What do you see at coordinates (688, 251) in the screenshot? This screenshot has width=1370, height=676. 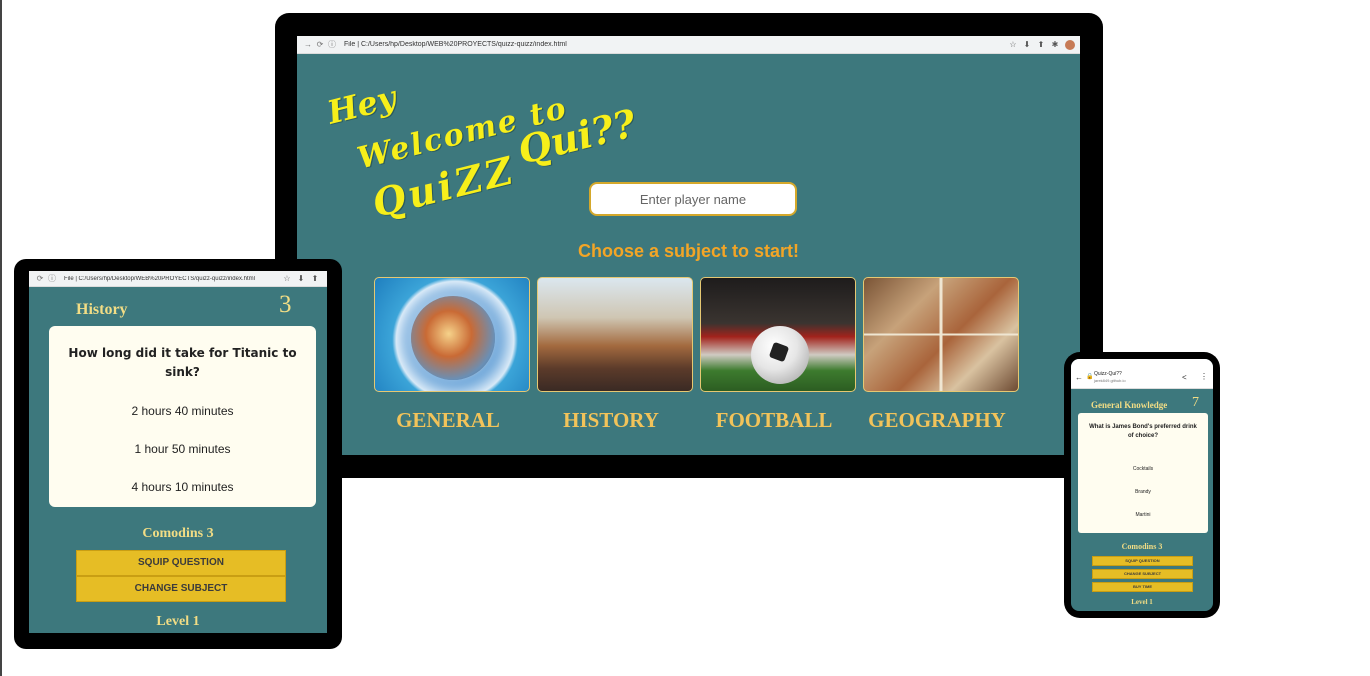 I see `choose-subject-title: Choose a subject to start!` at bounding box center [688, 251].